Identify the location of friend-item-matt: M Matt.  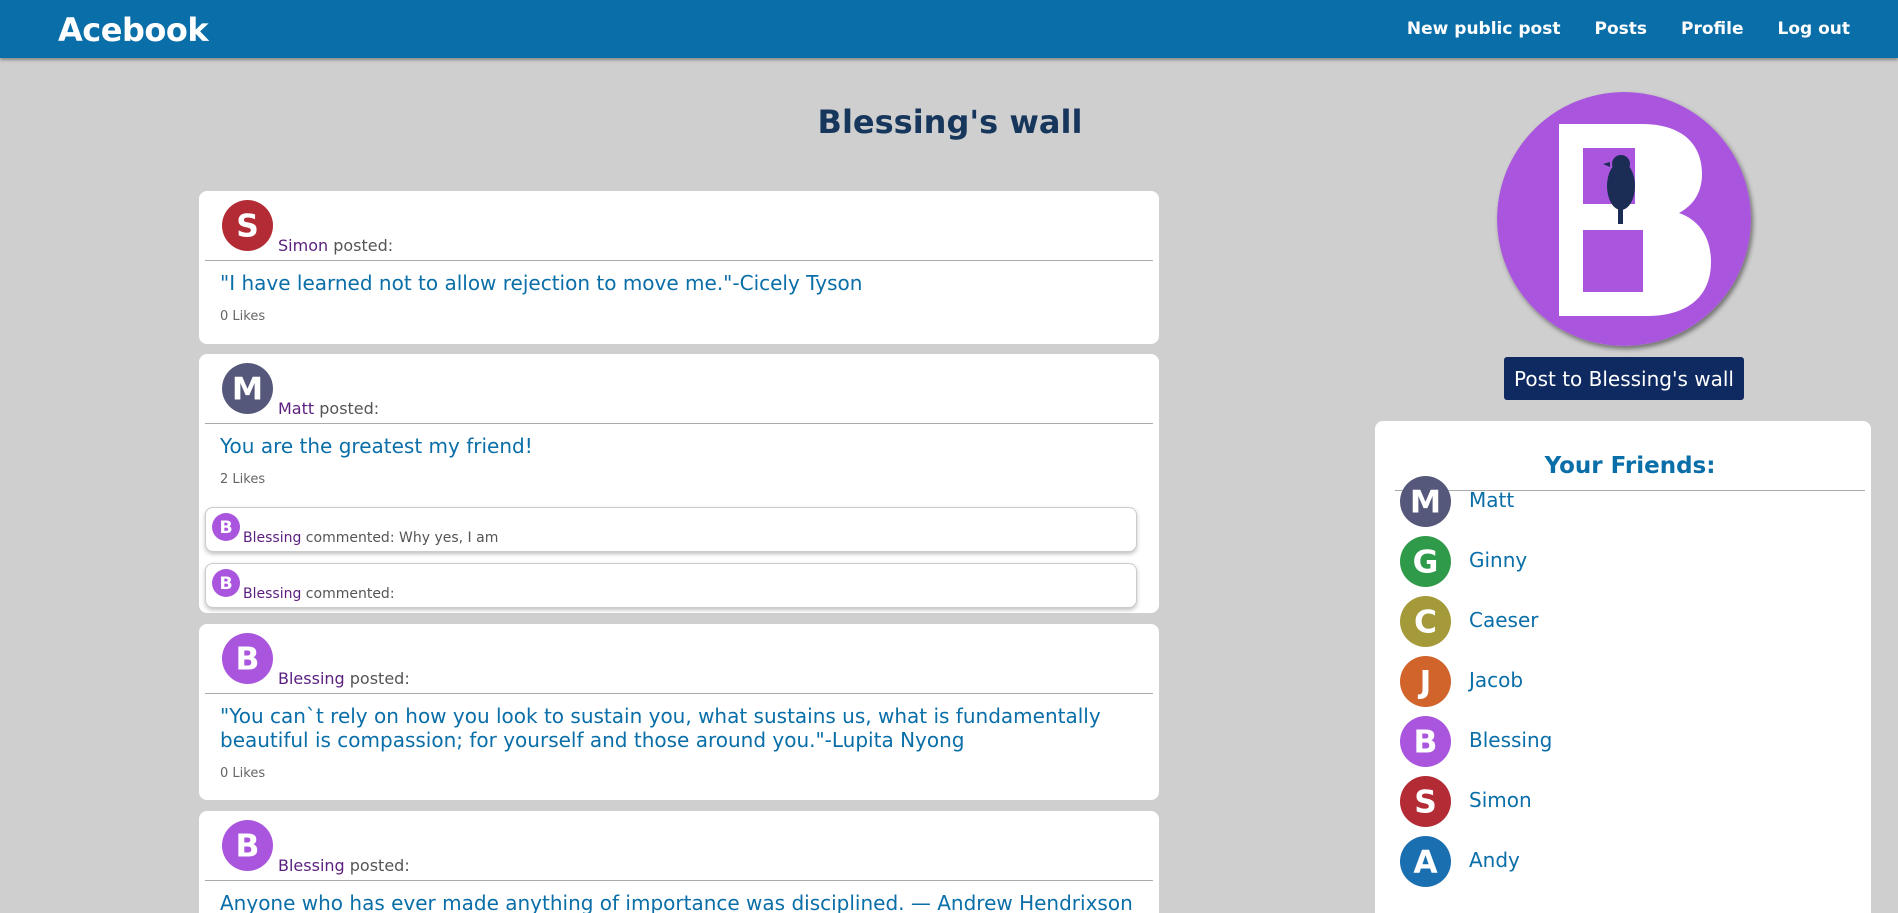
(1600, 502).